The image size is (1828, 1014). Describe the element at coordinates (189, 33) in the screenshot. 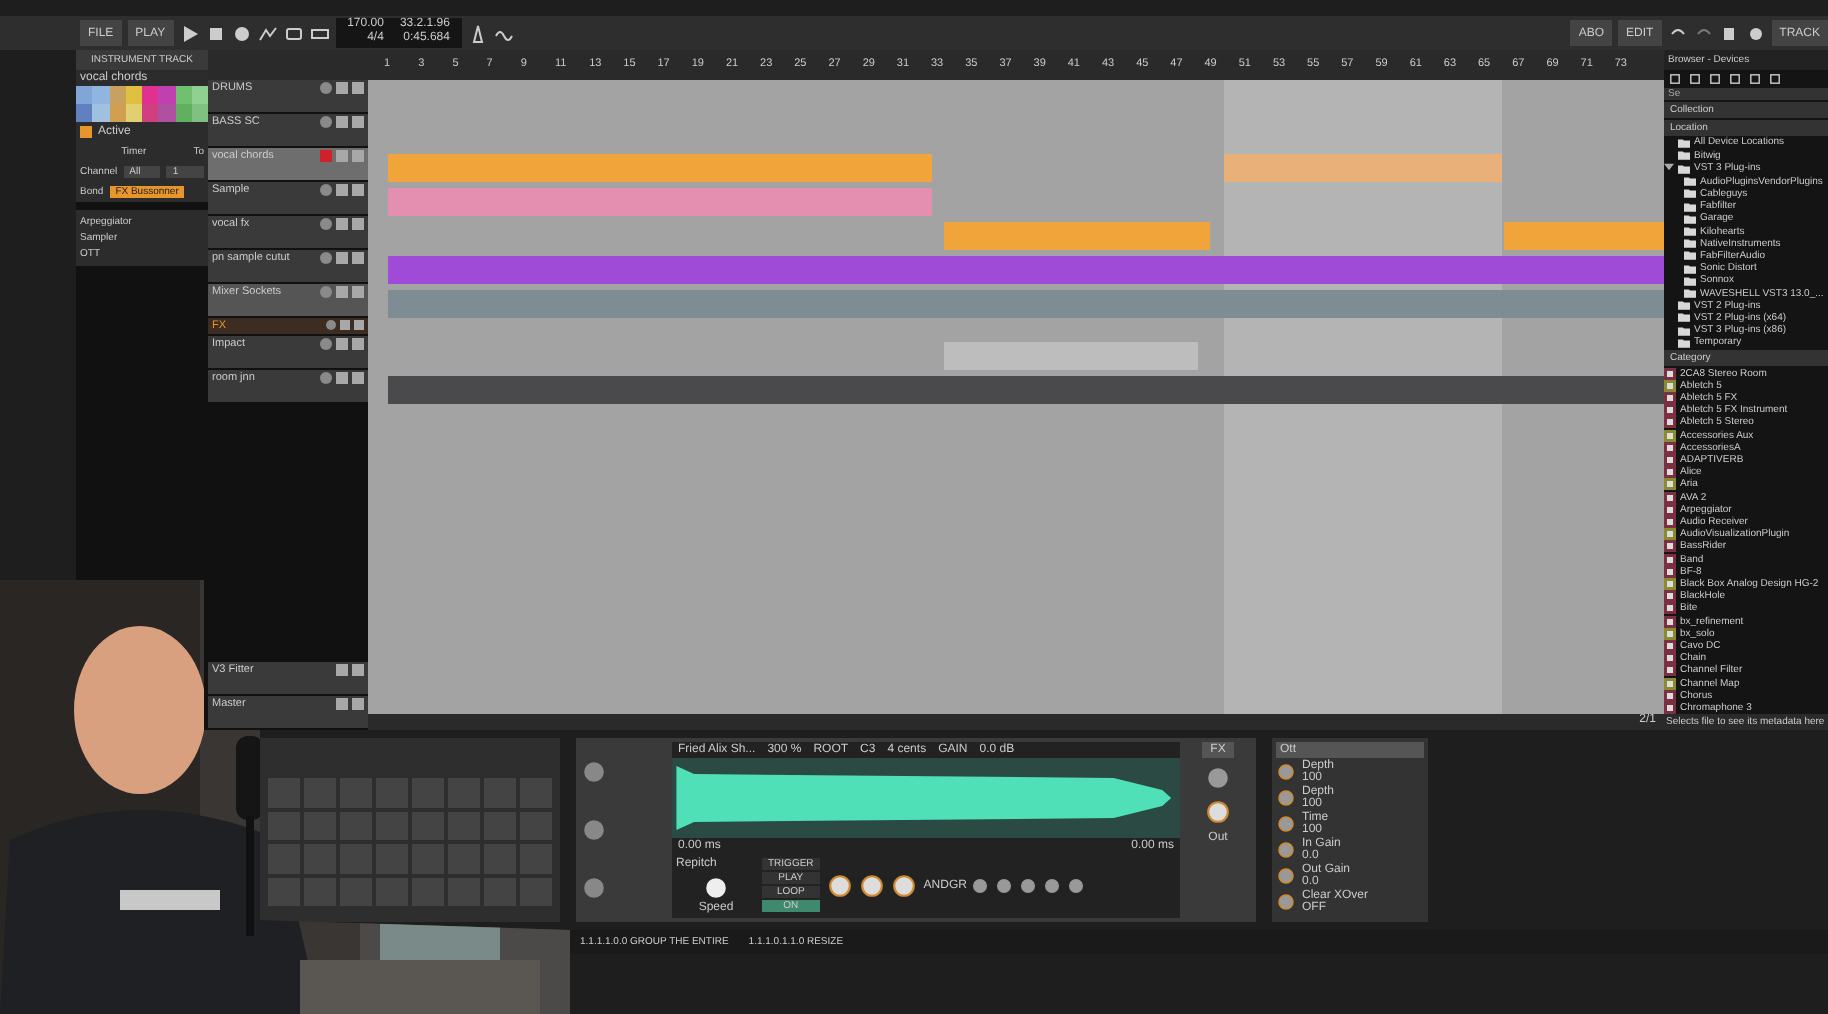

I see `play-icon` at that location.